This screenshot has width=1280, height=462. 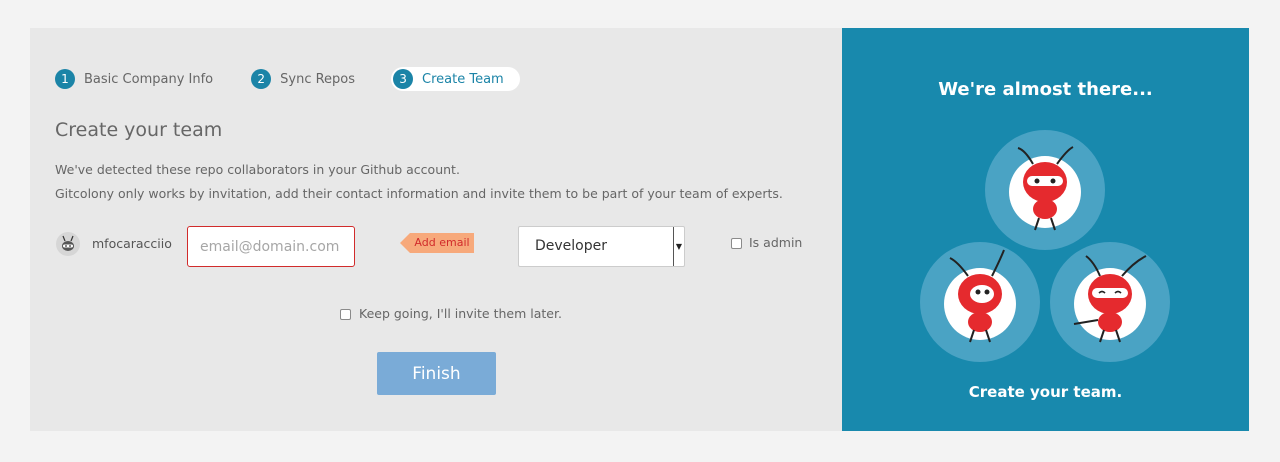 What do you see at coordinates (1045, 392) in the screenshot?
I see `sidebar-subtitle: Create your team.` at bounding box center [1045, 392].